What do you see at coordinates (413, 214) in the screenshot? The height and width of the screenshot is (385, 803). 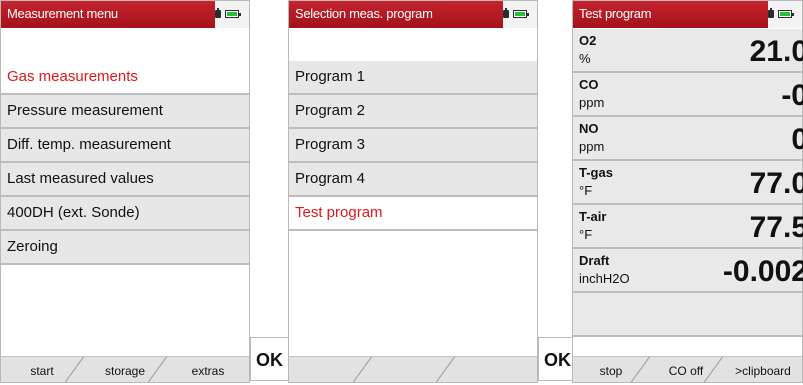 I see `program-item-test: Test program` at bounding box center [413, 214].